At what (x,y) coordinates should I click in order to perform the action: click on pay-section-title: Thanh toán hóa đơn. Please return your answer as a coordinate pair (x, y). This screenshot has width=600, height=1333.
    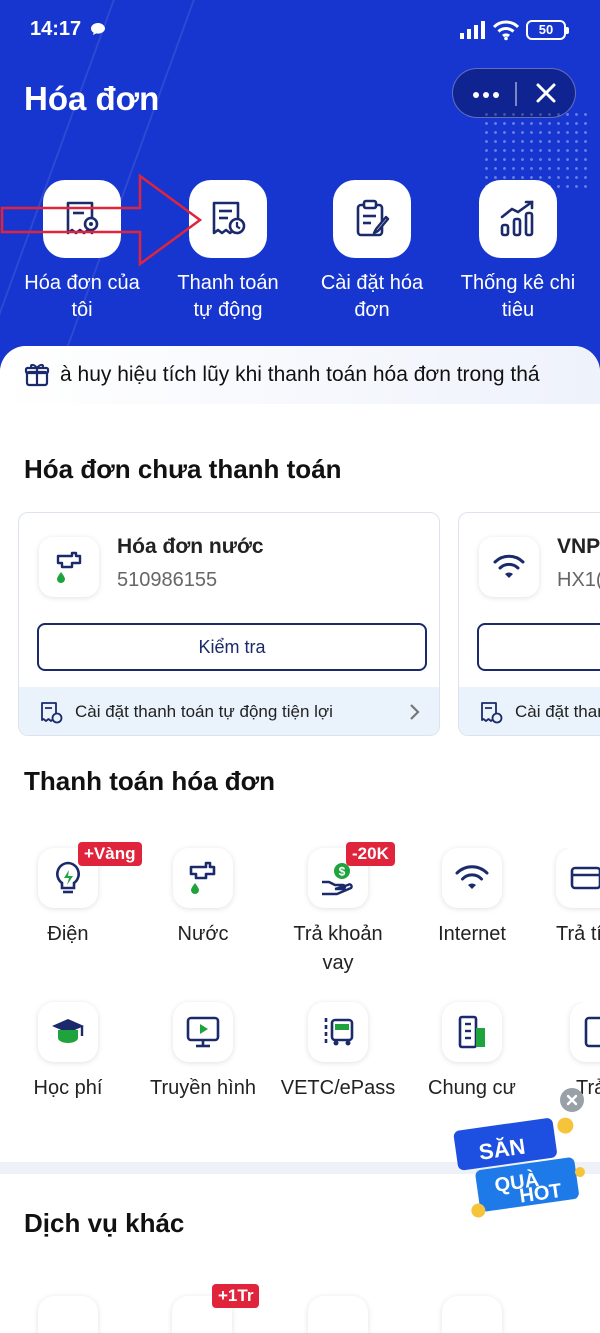
    Looking at the image, I should click on (150, 781).